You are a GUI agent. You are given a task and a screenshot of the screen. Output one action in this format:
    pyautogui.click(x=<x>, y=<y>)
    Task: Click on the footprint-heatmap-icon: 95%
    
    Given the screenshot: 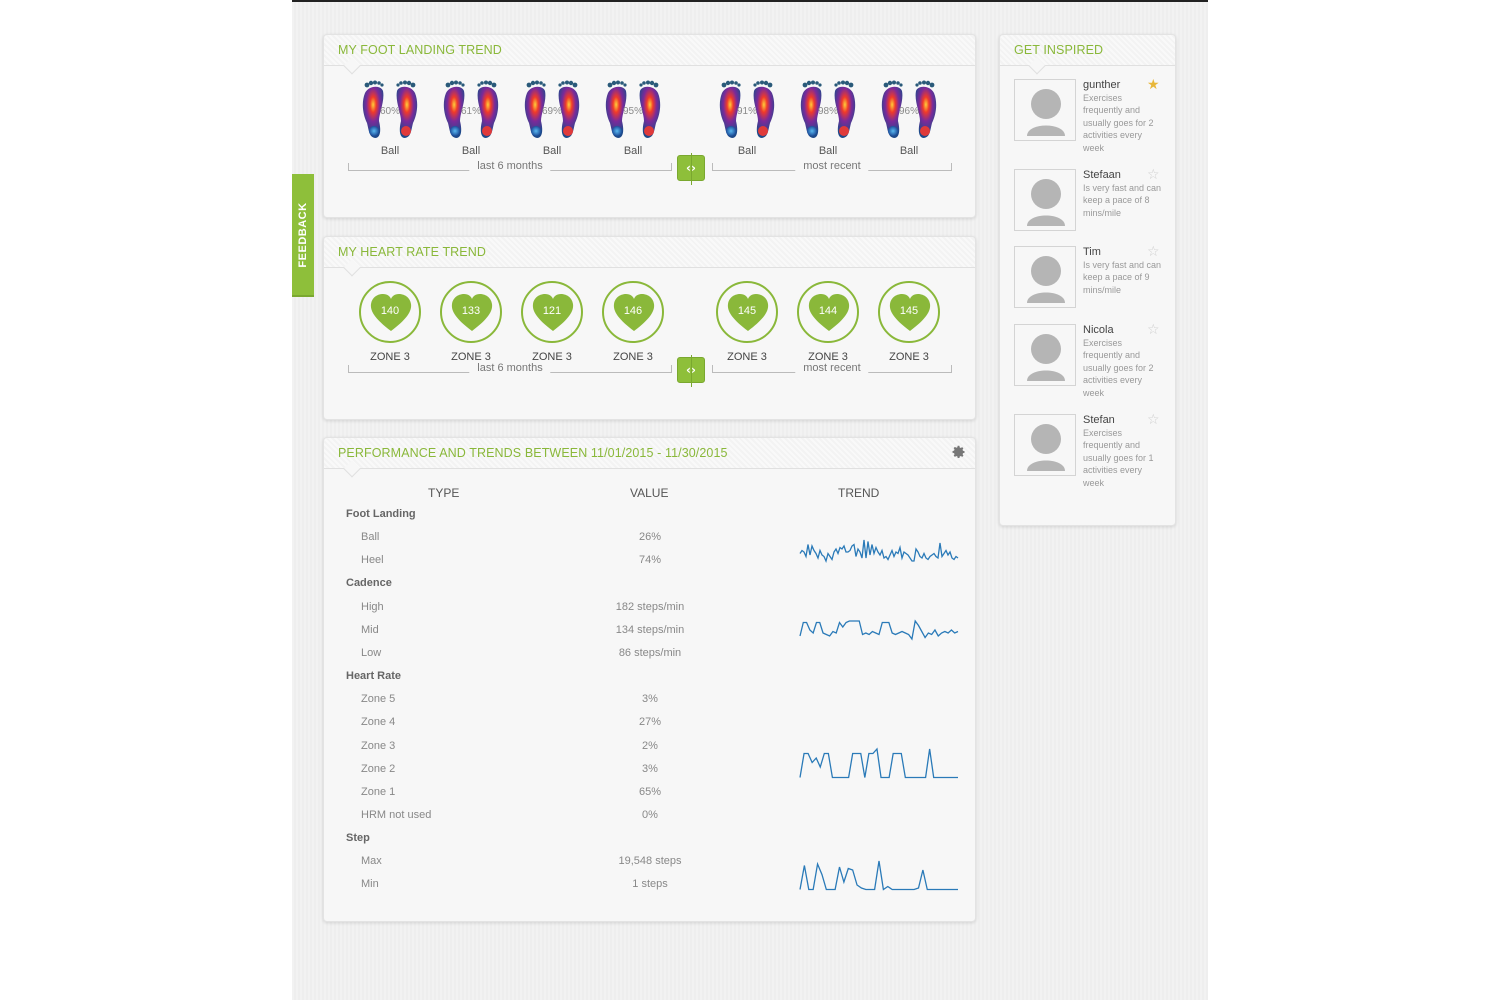 What is the action you would take?
    pyautogui.click(x=633, y=110)
    